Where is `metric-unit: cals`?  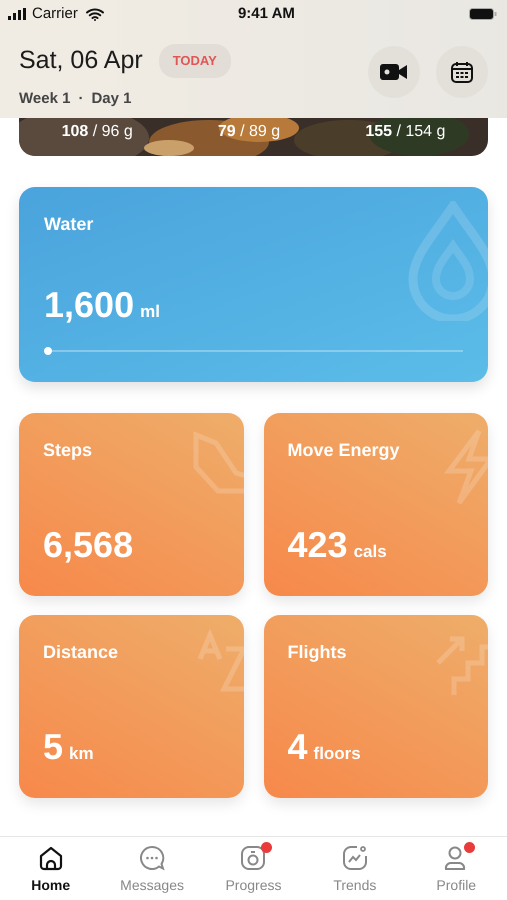 metric-unit: cals is located at coordinates (370, 552).